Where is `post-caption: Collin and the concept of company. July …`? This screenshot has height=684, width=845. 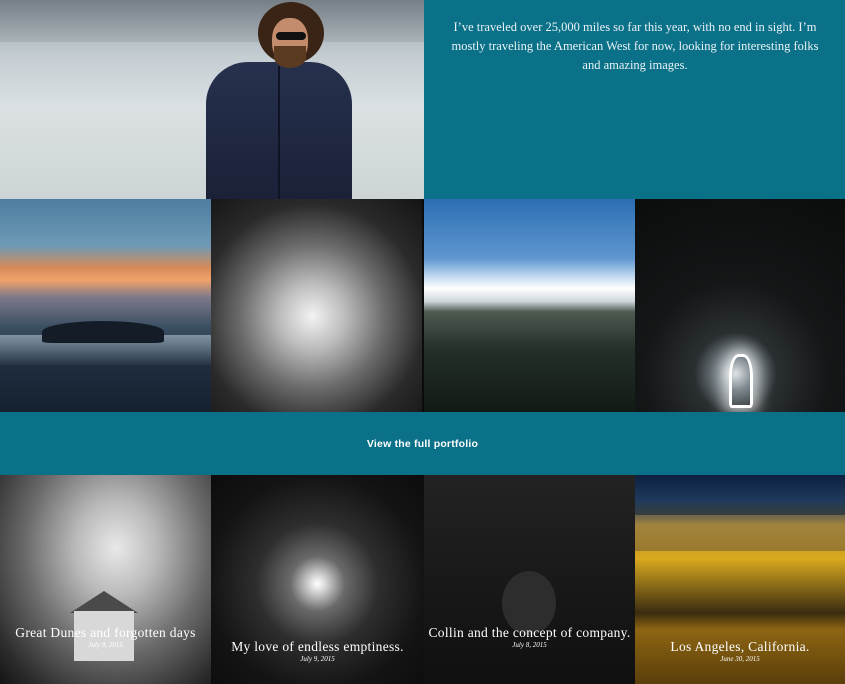 post-caption: Collin and the concept of company. July … is located at coordinates (529, 637).